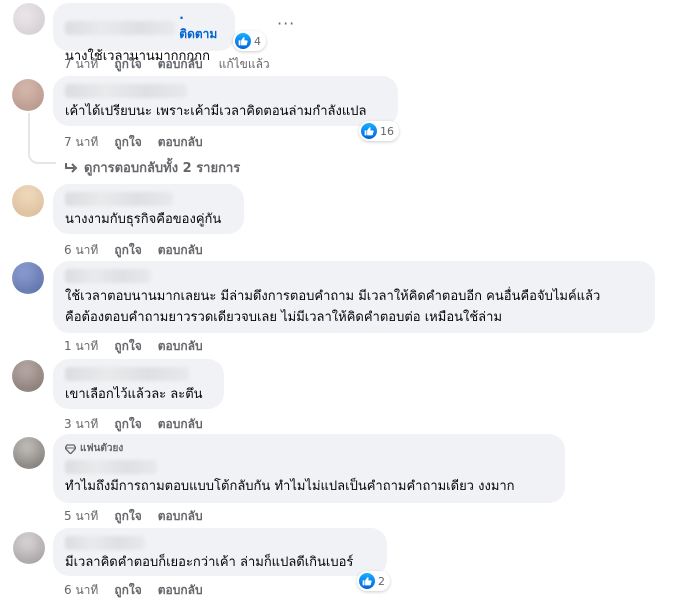 This screenshot has height=604, width=683. Describe the element at coordinates (244, 64) in the screenshot. I see `edited-label: แก้ไขแล้ว` at that location.